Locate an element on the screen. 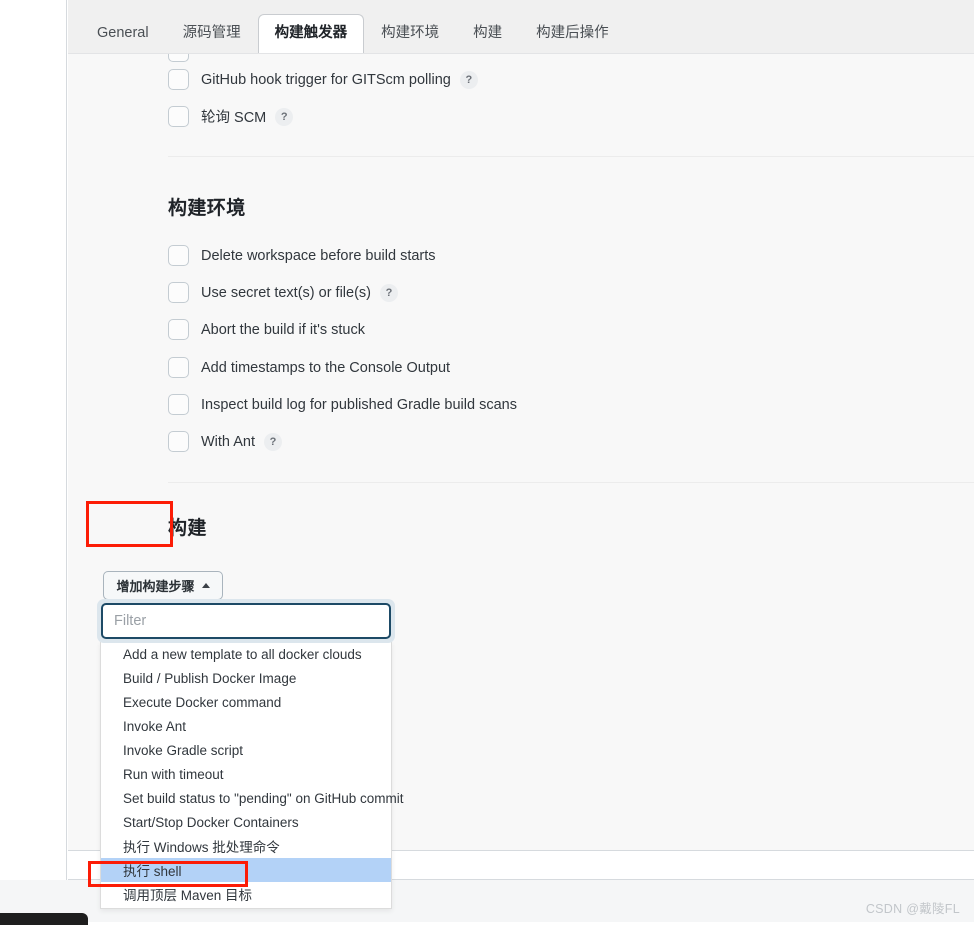 The width and height of the screenshot is (974, 925). add-build-step-label: 增加构建步骤 is located at coordinates (155, 586).